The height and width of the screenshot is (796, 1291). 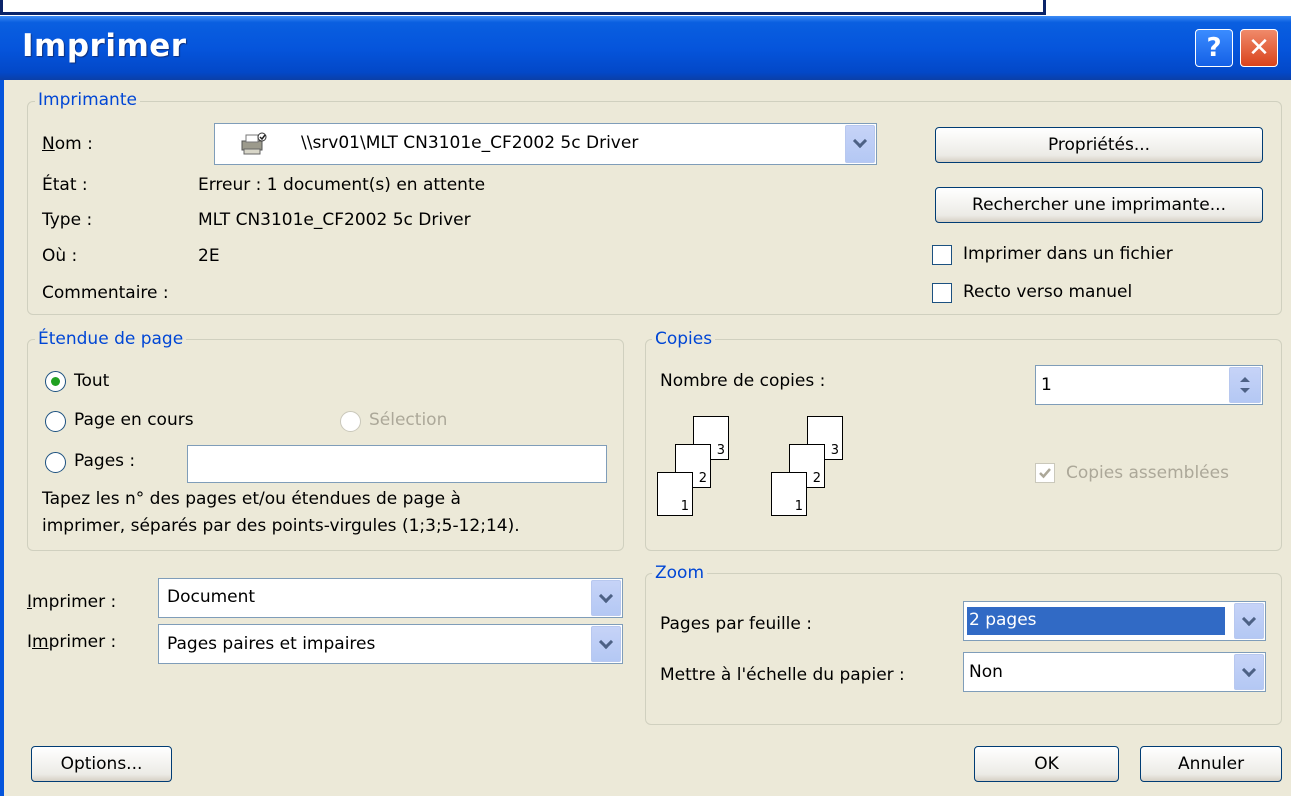 I want to click on comment-label: Commentaire :, so click(x=105, y=293).